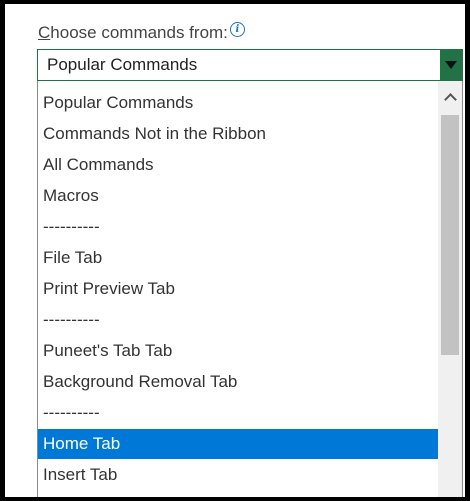  I want to click on dropdown-option: Insert Tab, so click(238, 475).